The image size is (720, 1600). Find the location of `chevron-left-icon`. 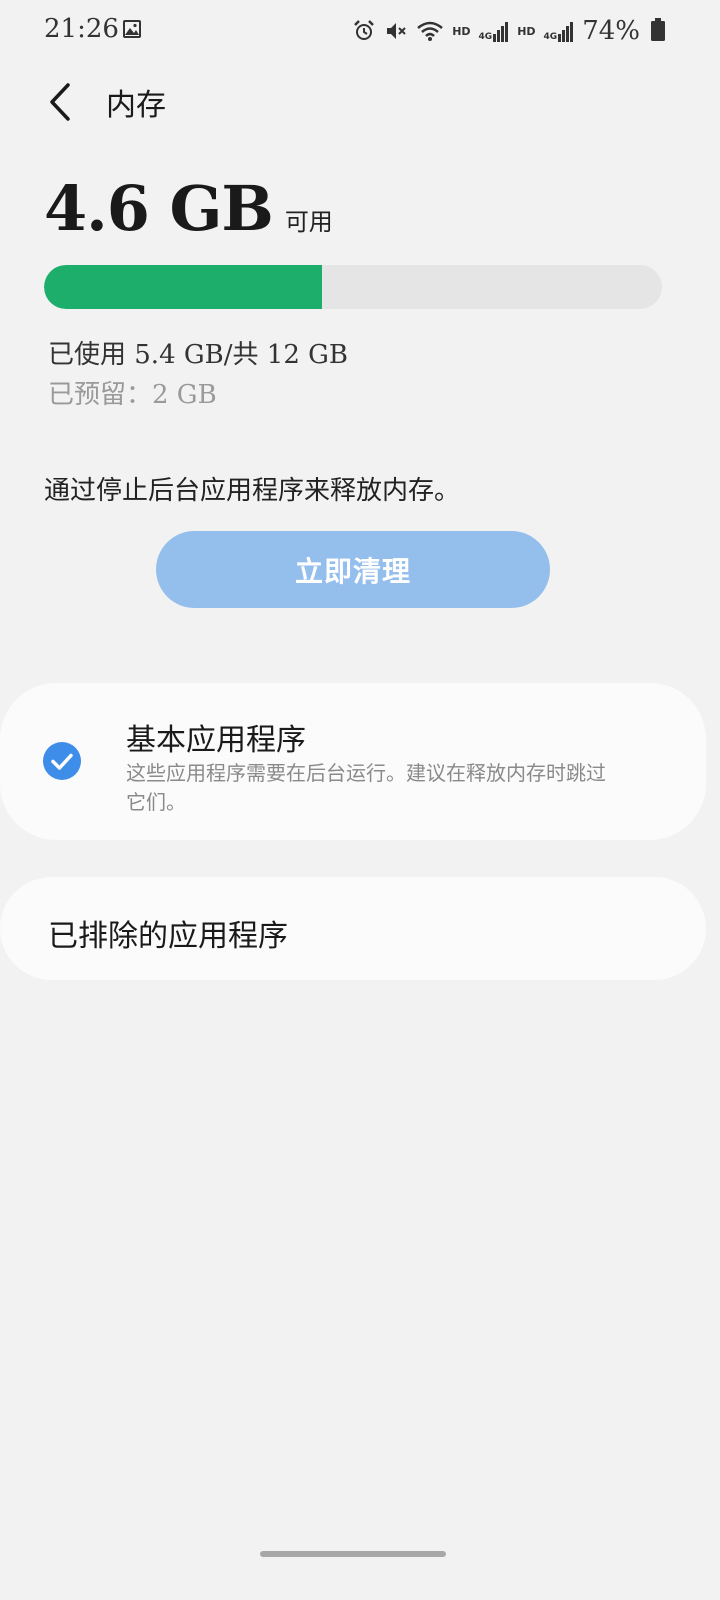

chevron-left-icon is located at coordinates (60, 102).